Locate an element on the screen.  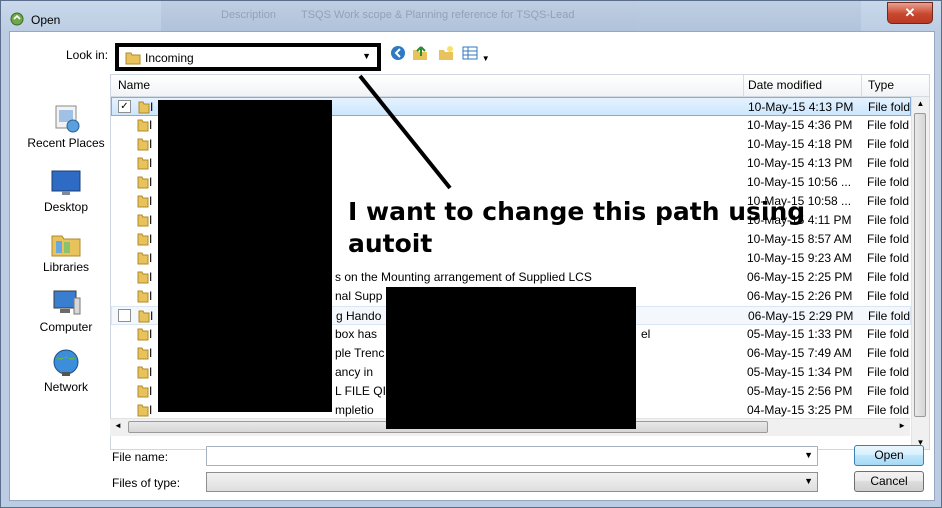
annotation-line-2: autoit is located at coordinates (390, 243).